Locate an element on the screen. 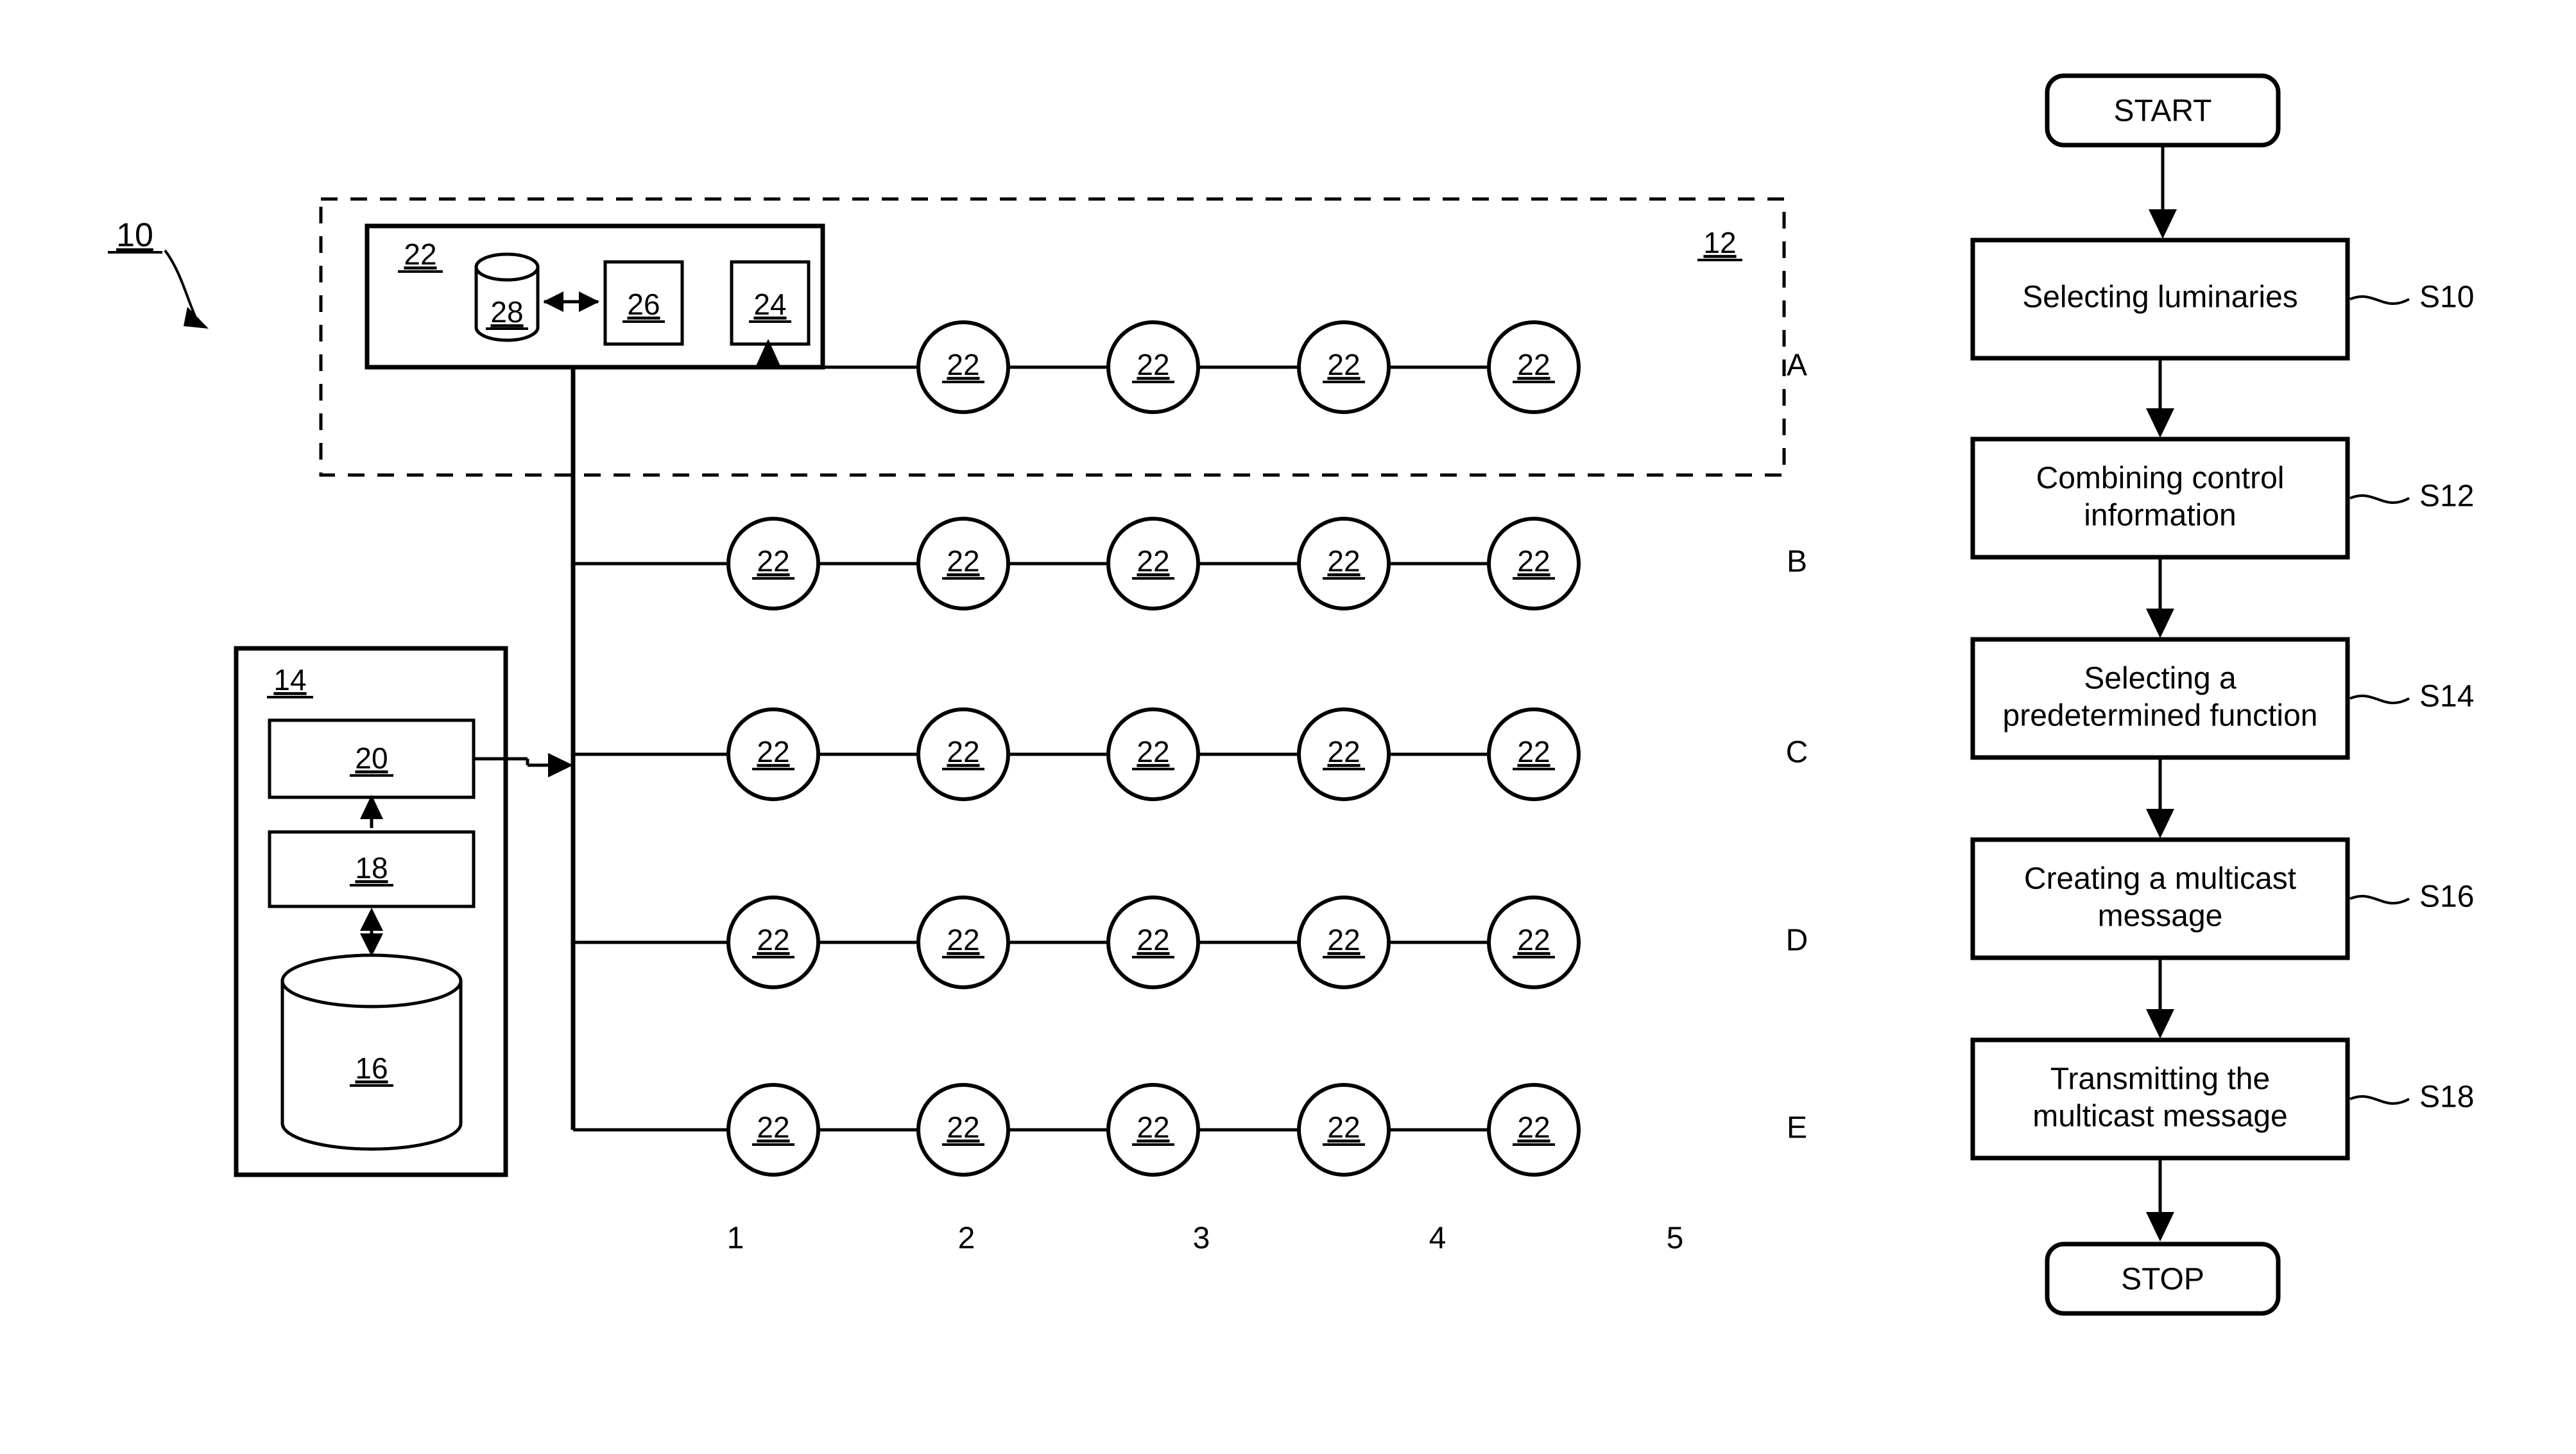 This screenshot has width=2576, height=1454. node-e4: 22 is located at coordinates (1344, 1130).